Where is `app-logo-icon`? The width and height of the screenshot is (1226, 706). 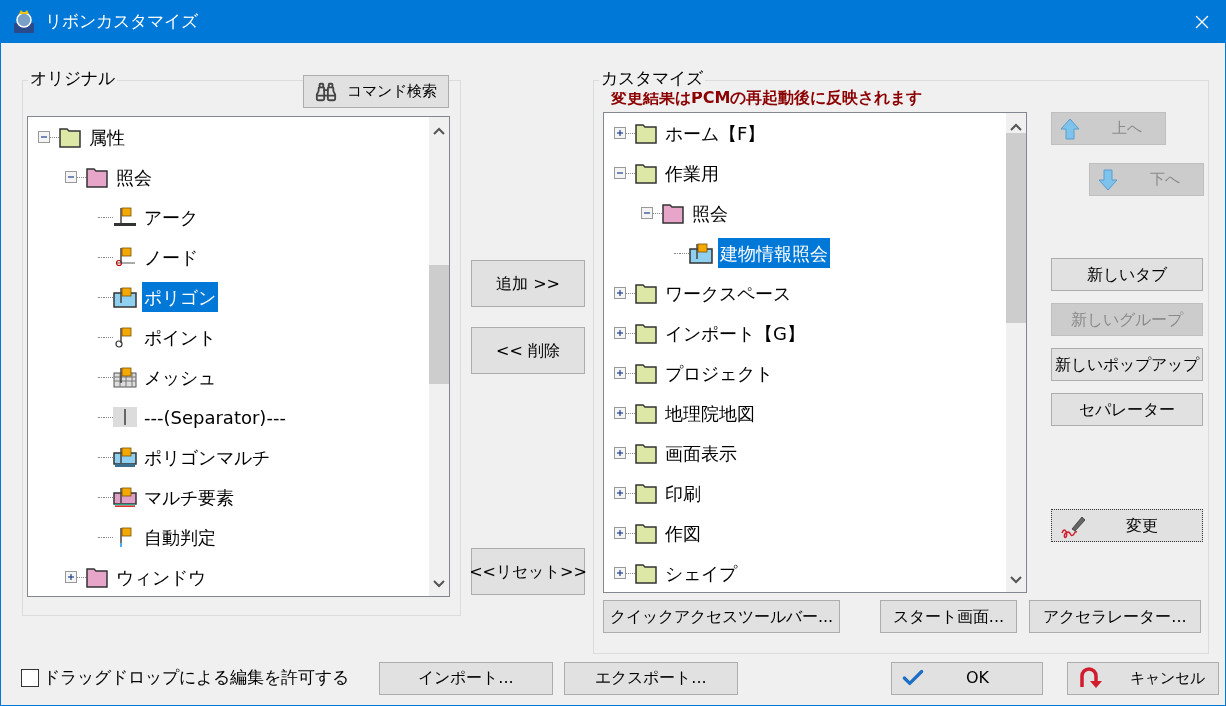
app-logo-icon is located at coordinates (24, 22).